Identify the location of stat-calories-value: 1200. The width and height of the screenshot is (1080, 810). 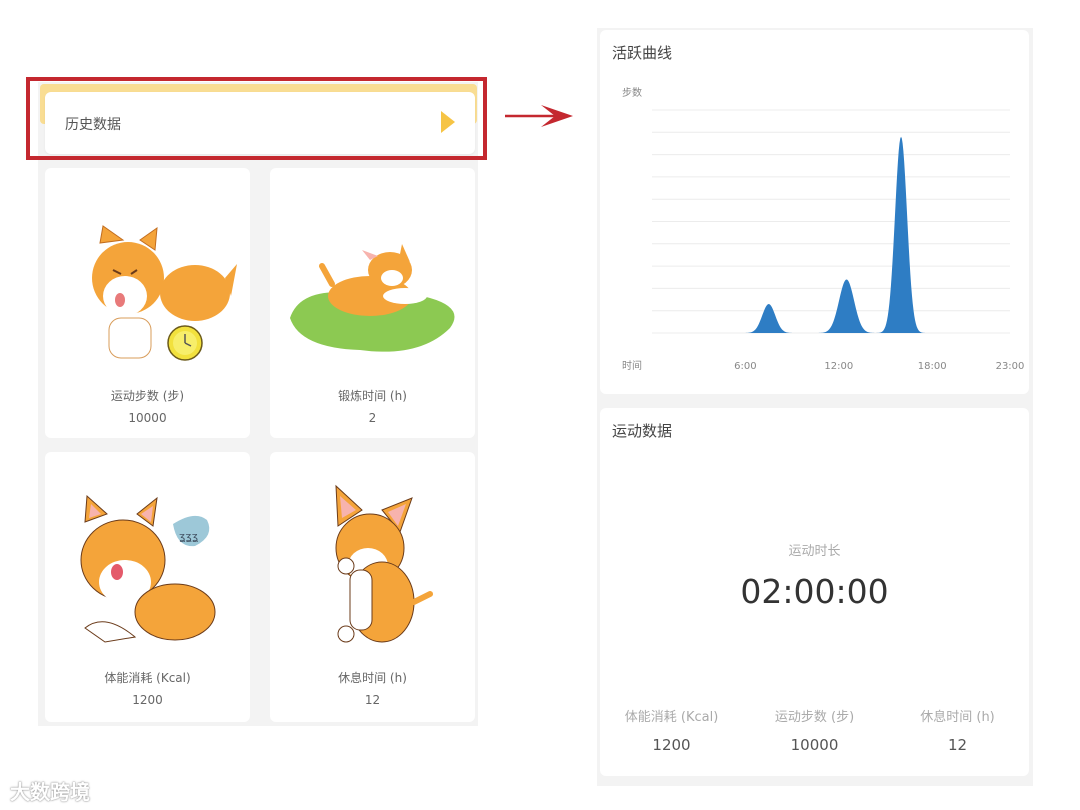
(671, 745).